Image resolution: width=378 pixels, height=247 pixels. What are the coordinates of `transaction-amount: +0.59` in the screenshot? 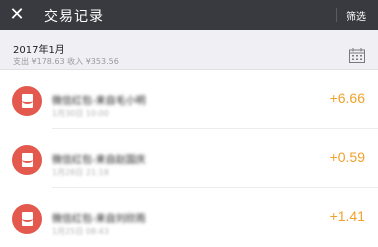 It's located at (347, 157).